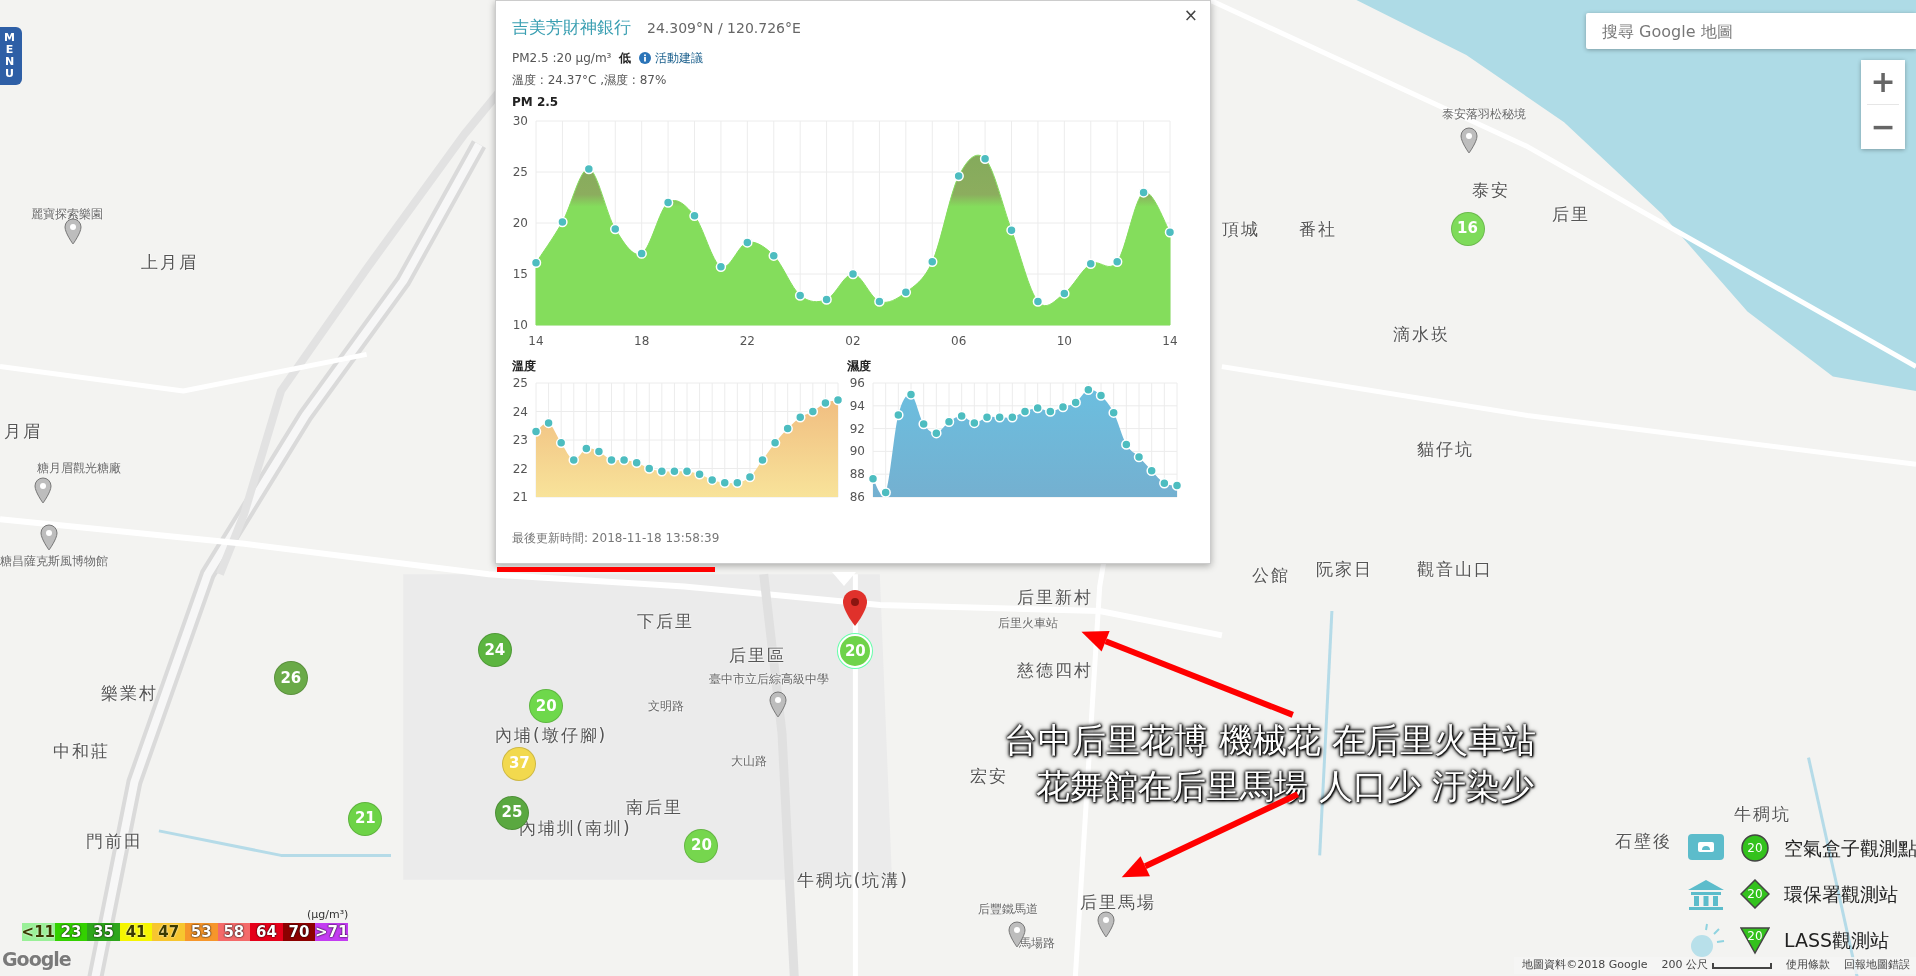  Describe the element at coordinates (671, 57) in the screenshot. I see `advice-link: 活動建議` at that location.